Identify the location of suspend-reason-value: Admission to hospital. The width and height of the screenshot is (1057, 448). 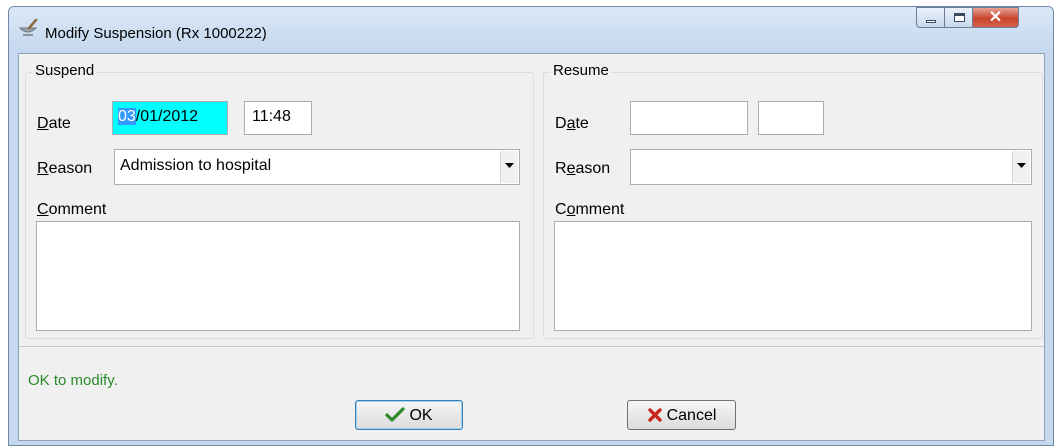
(196, 165).